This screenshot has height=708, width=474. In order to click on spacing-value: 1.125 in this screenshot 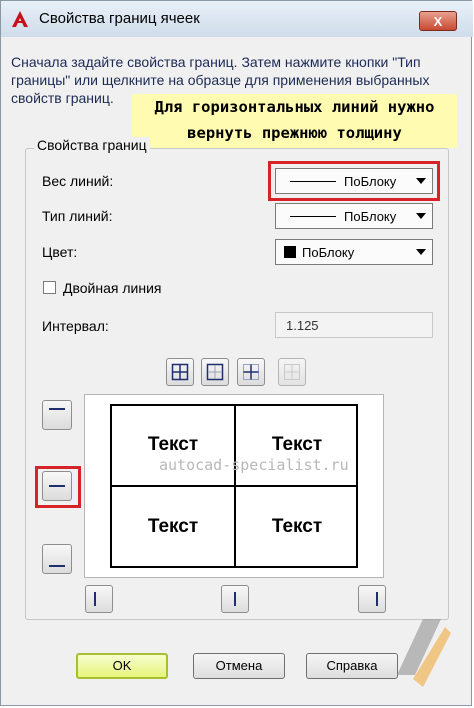, I will do `click(302, 325)`.